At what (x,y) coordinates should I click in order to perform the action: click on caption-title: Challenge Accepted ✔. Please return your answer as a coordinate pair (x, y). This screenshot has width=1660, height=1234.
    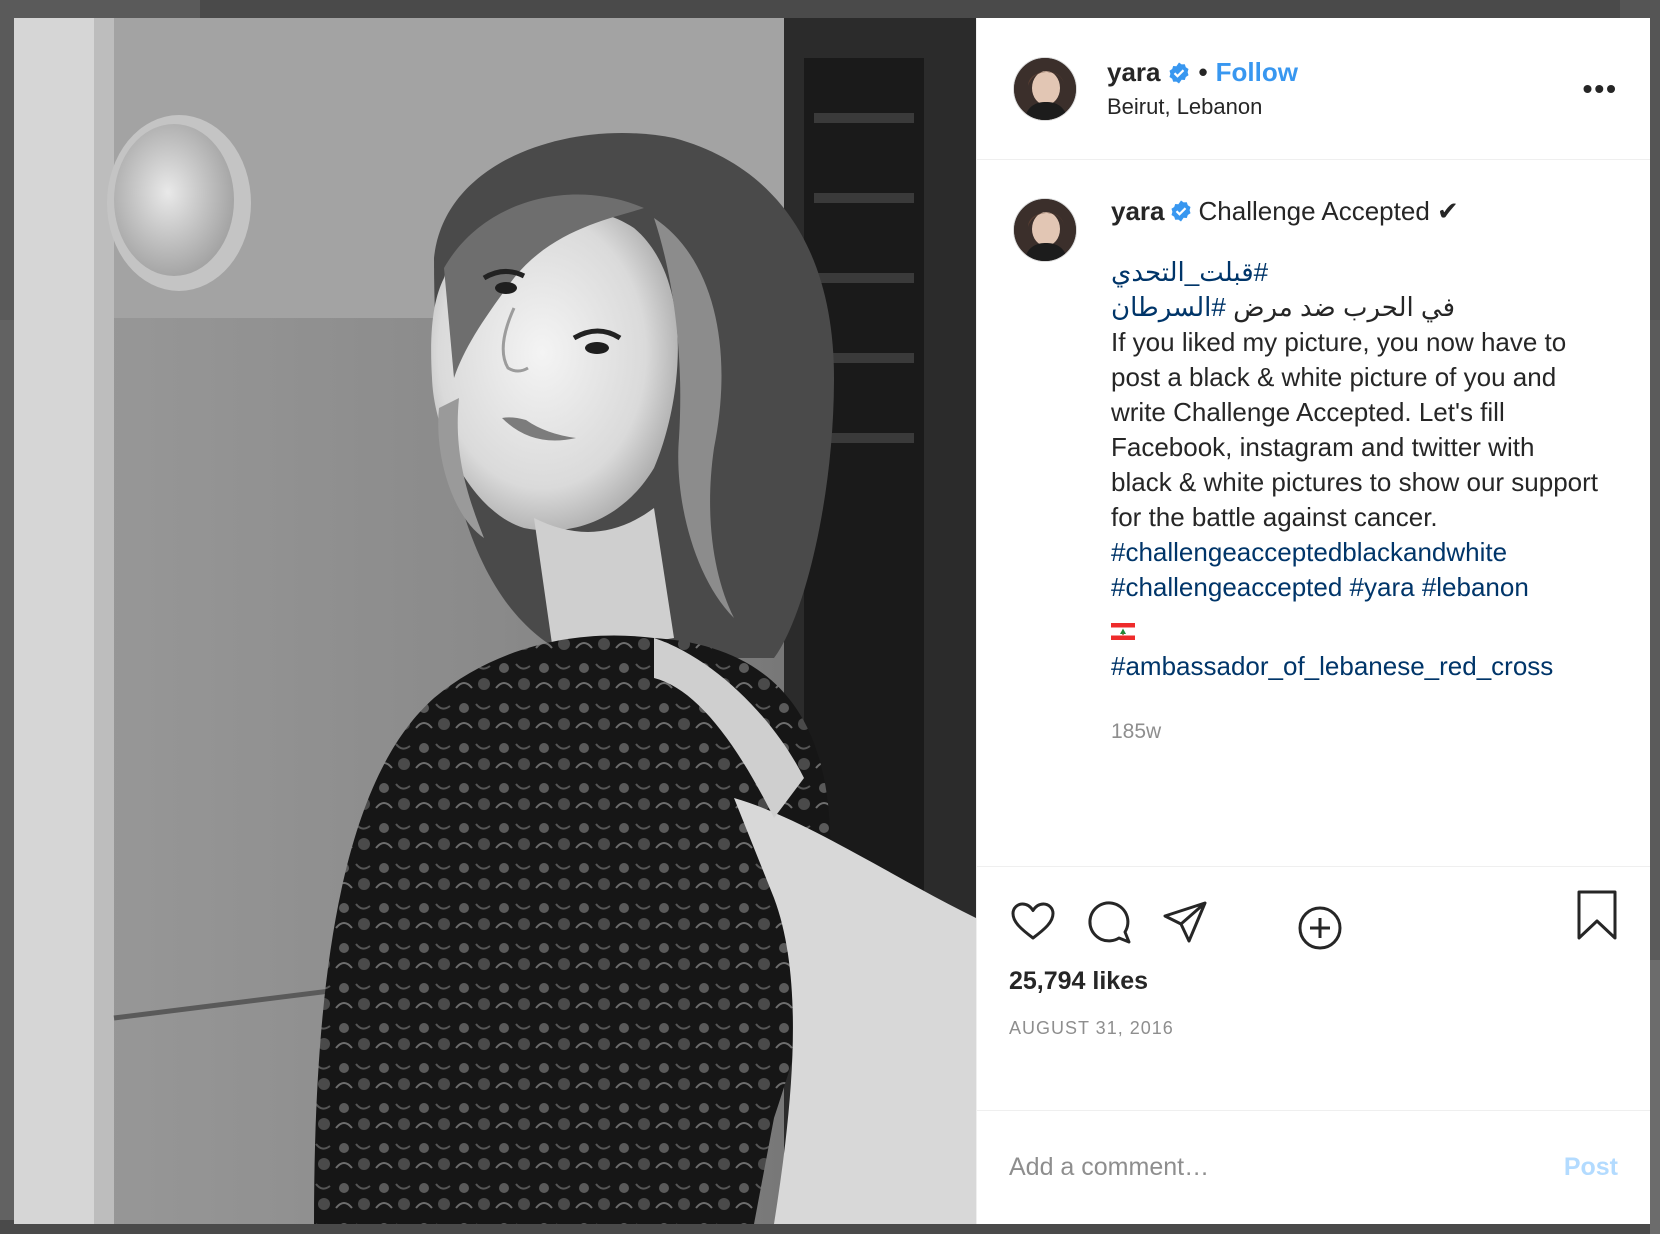
    Looking at the image, I should click on (1328, 211).